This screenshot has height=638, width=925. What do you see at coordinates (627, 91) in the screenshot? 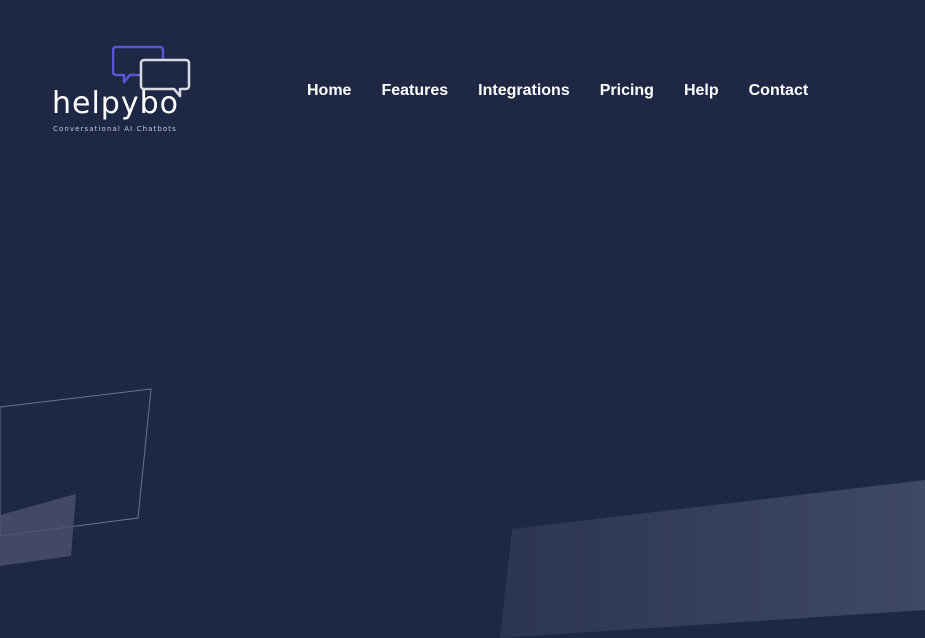
I see `nav-item-pricing: Pricing` at bounding box center [627, 91].